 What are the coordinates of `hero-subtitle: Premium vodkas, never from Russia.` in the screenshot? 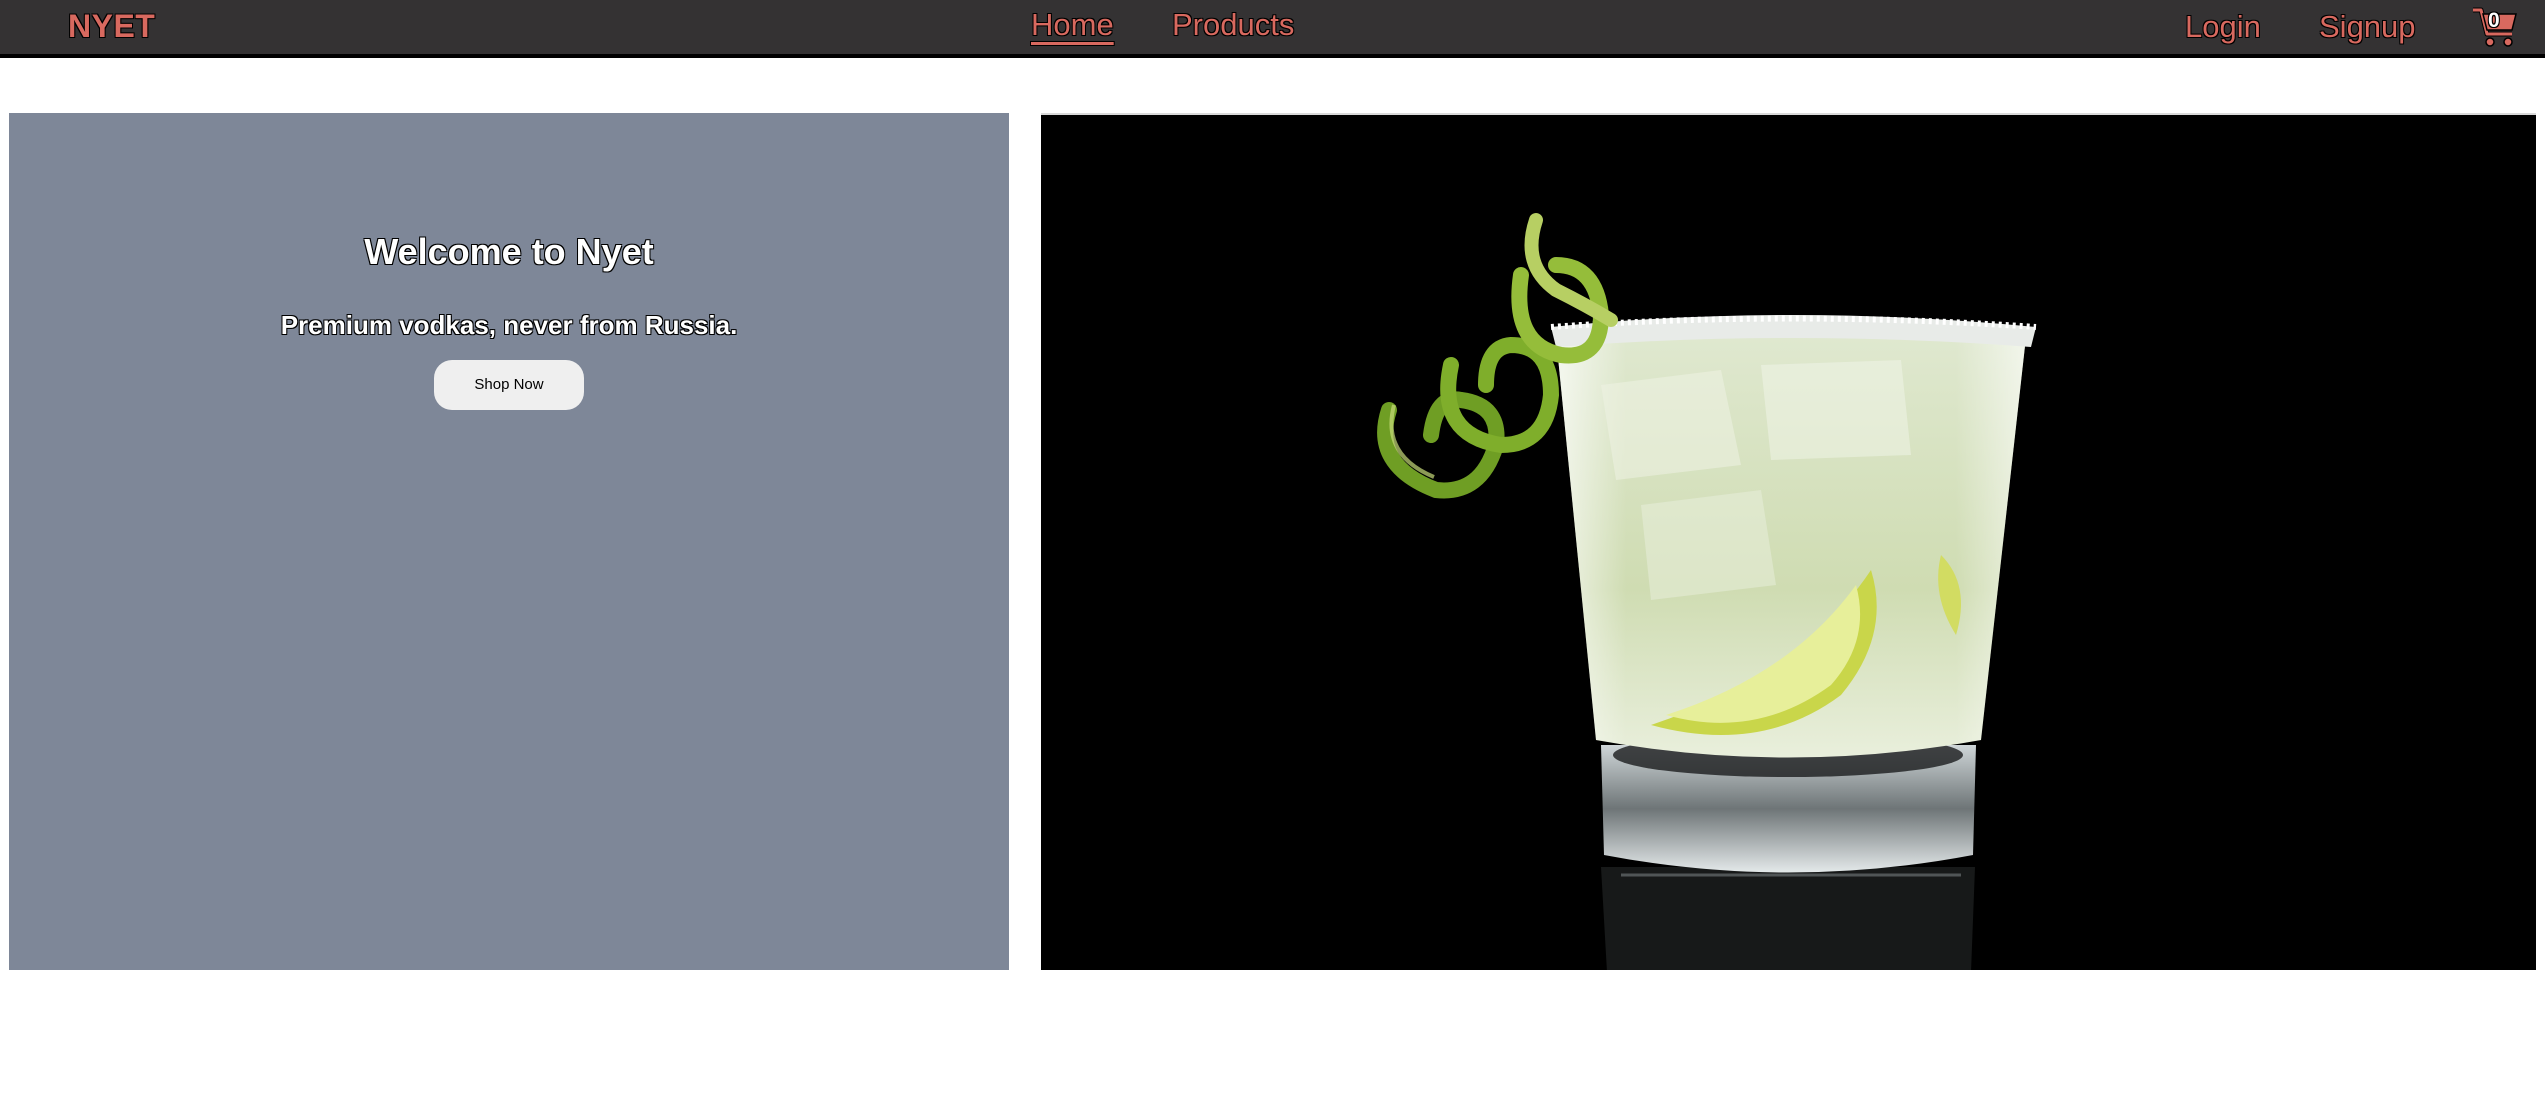 It's located at (509, 325).